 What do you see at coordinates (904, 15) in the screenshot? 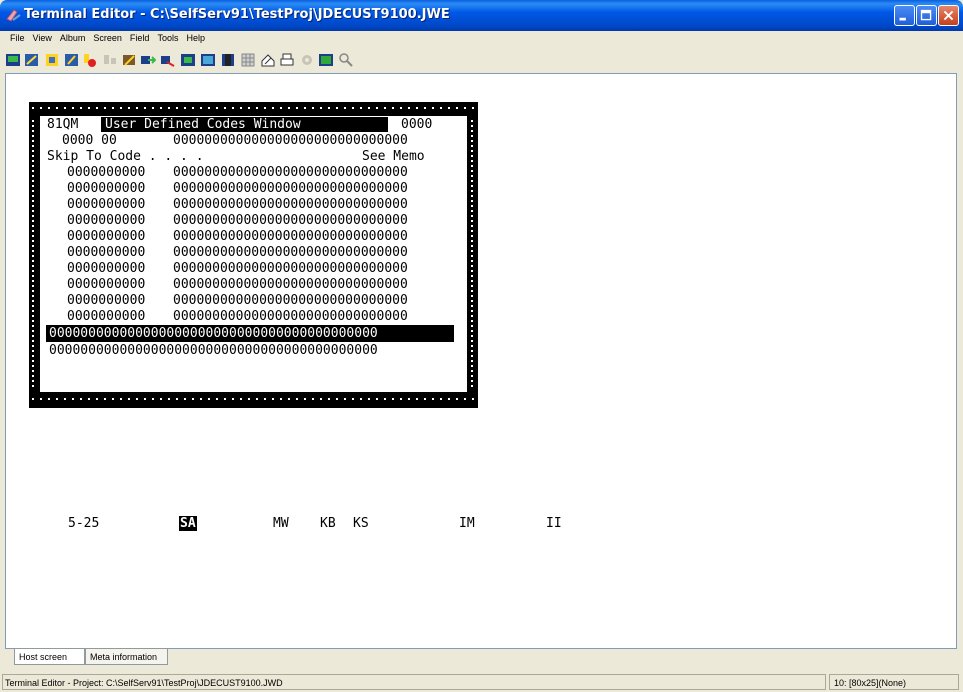
I see `minimize-button` at bounding box center [904, 15].